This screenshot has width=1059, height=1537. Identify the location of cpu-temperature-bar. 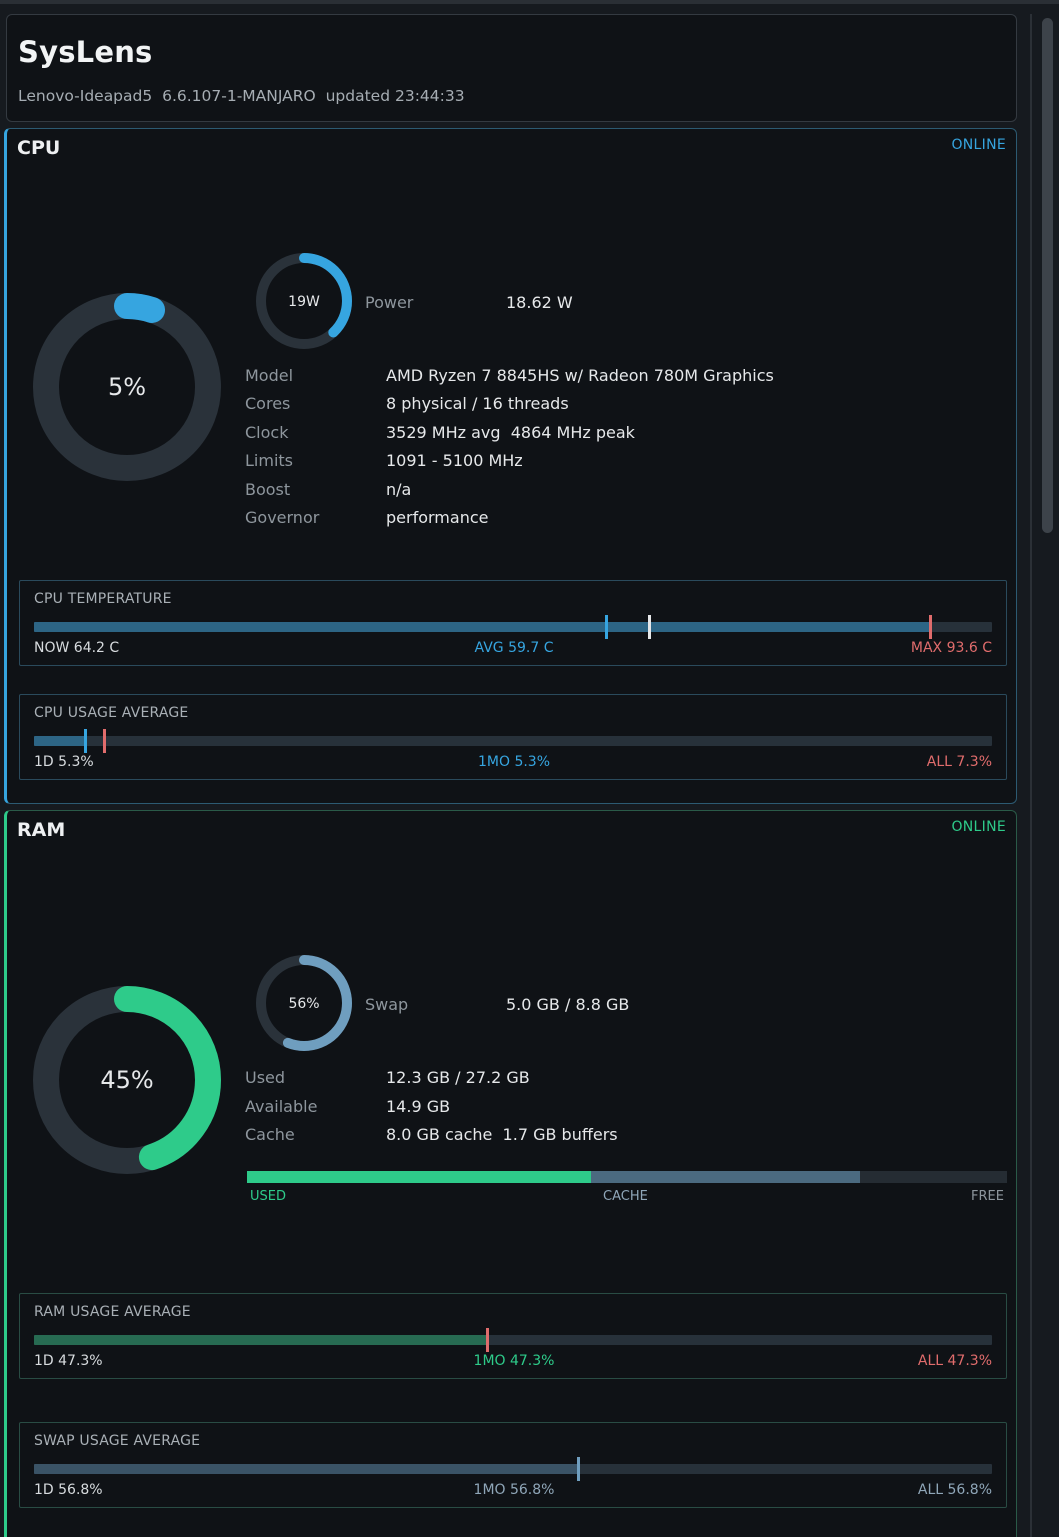
(513, 627).